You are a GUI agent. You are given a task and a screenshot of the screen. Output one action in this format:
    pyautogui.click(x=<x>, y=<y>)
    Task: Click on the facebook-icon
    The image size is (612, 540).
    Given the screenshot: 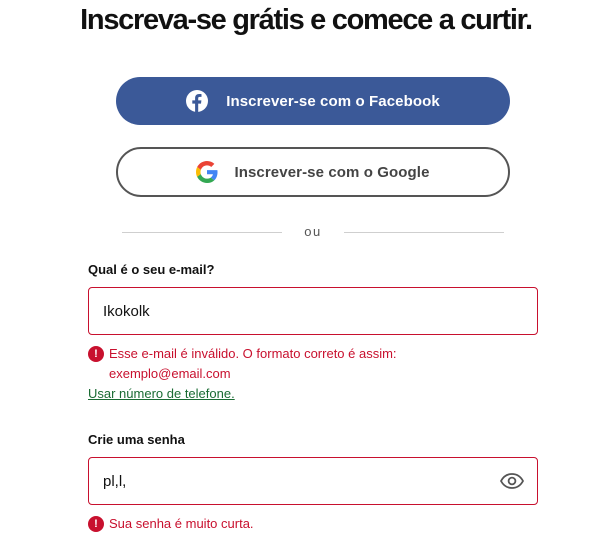 What is the action you would take?
    pyautogui.click(x=197, y=101)
    